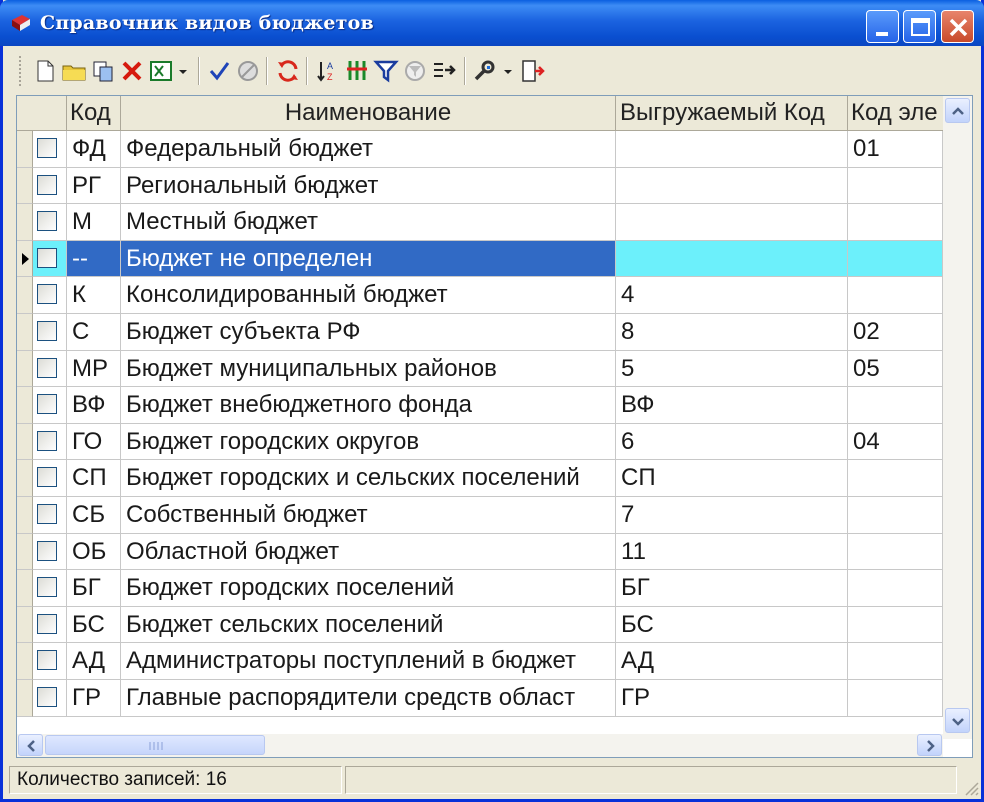  I want to click on cell-export-code: ГР, so click(732, 698).